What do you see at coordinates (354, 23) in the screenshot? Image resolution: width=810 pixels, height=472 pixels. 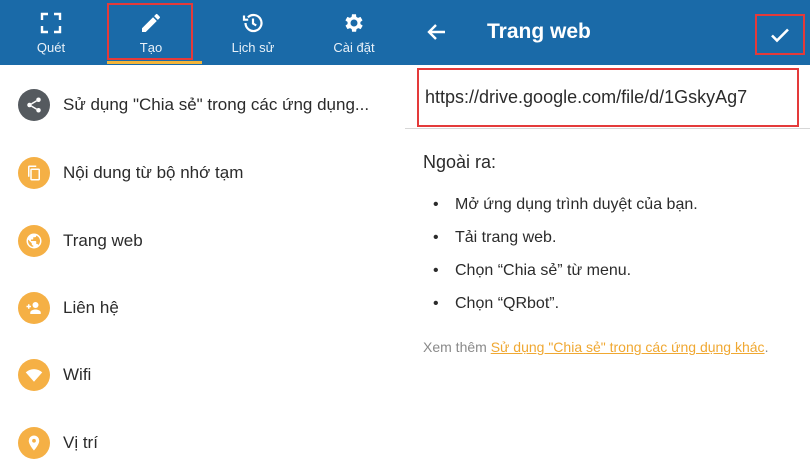 I see `gear-icon` at bounding box center [354, 23].